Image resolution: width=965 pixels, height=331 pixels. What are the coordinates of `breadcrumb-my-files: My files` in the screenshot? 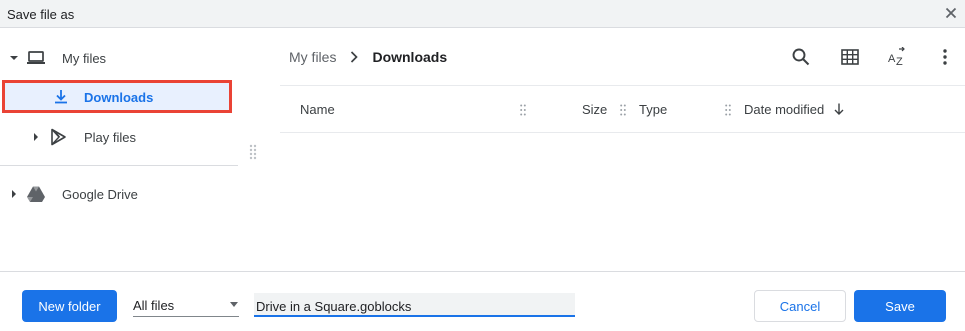 It's located at (312, 57).